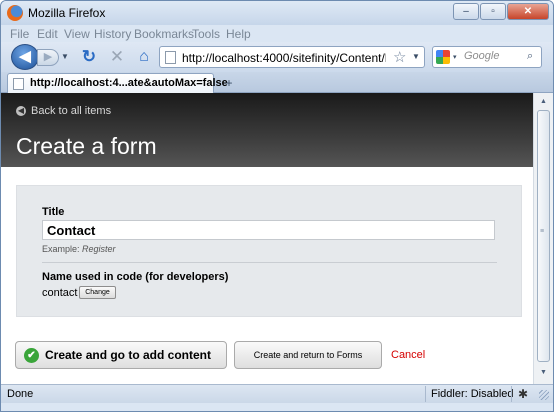 The width and height of the screenshot is (554, 412). Describe the element at coordinates (77, 34) in the screenshot. I see `menu-view: View` at that location.